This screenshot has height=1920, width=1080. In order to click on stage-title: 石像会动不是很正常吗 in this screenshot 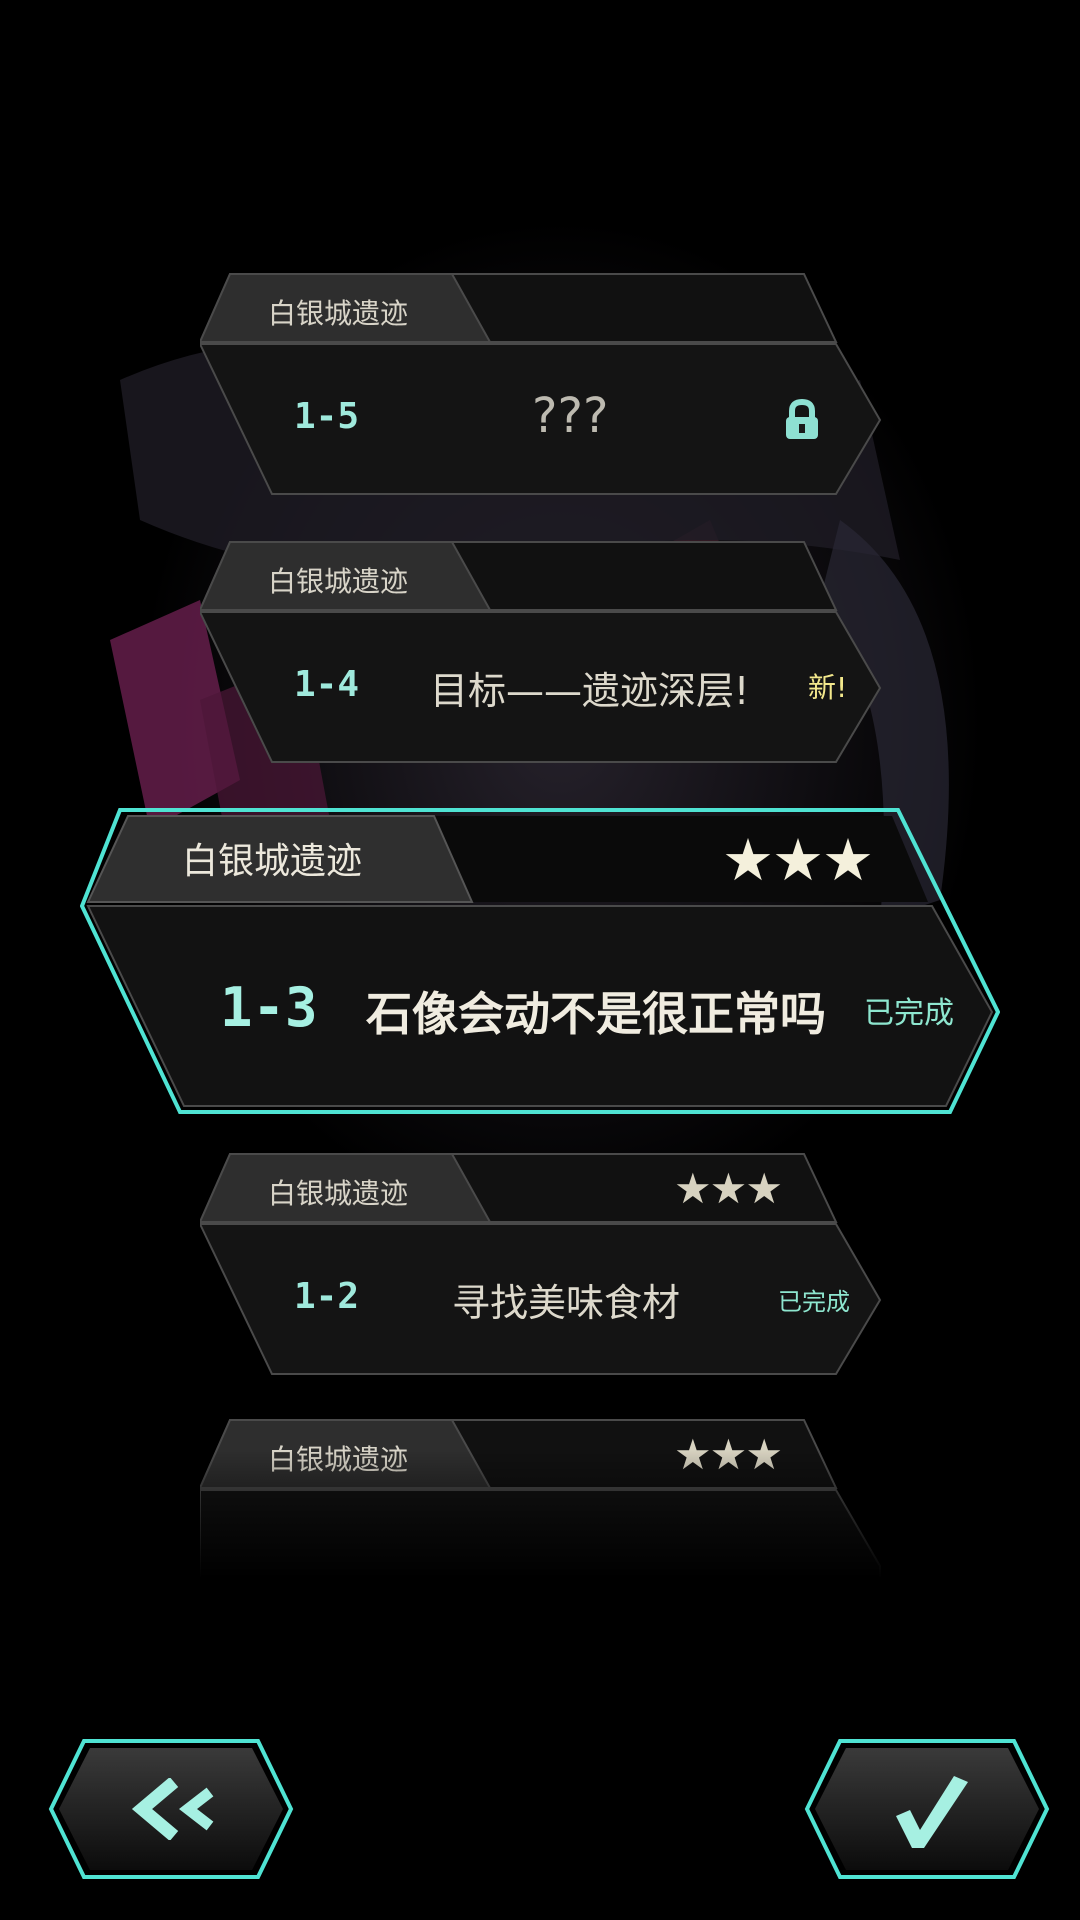, I will do `click(596, 1014)`.